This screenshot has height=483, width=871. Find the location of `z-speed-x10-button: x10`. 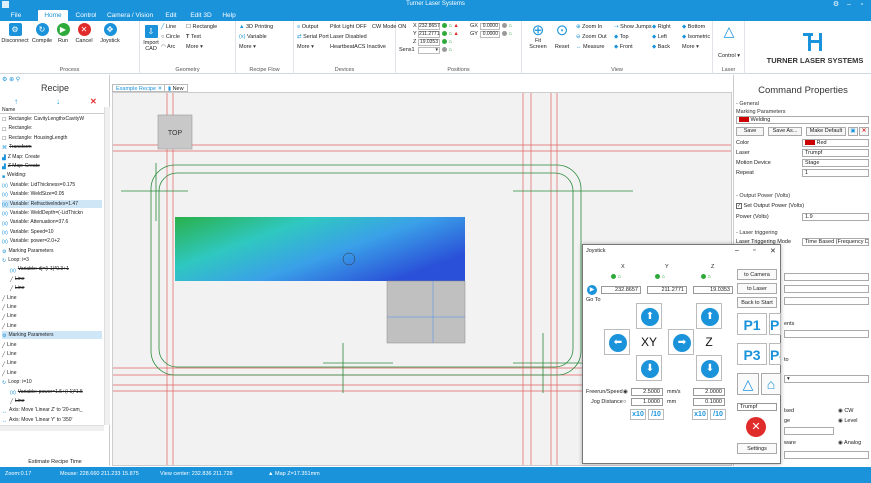

z-speed-x10-button: x10 is located at coordinates (700, 414).